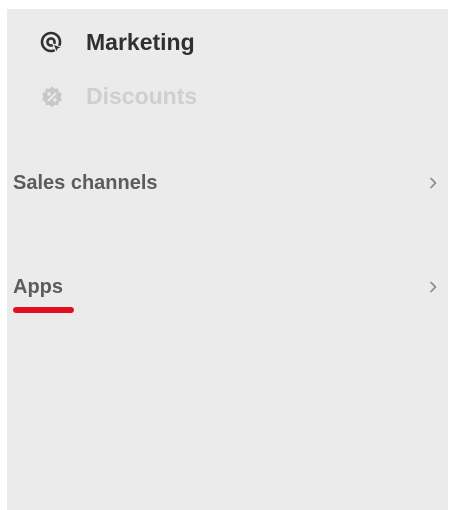  I want to click on sidebar-item-marketing: Marketing, so click(117, 42).